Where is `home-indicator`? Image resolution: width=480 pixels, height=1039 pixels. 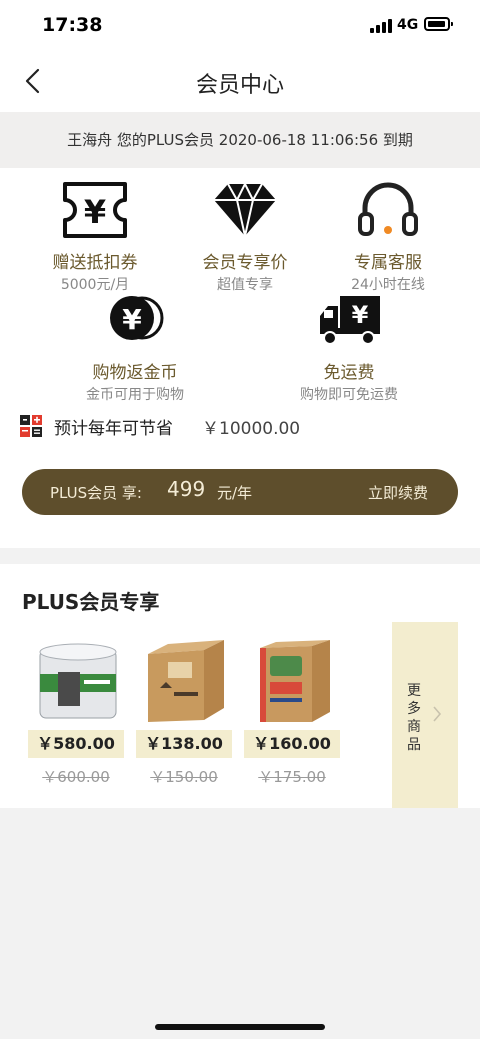
home-indicator is located at coordinates (240, 1027).